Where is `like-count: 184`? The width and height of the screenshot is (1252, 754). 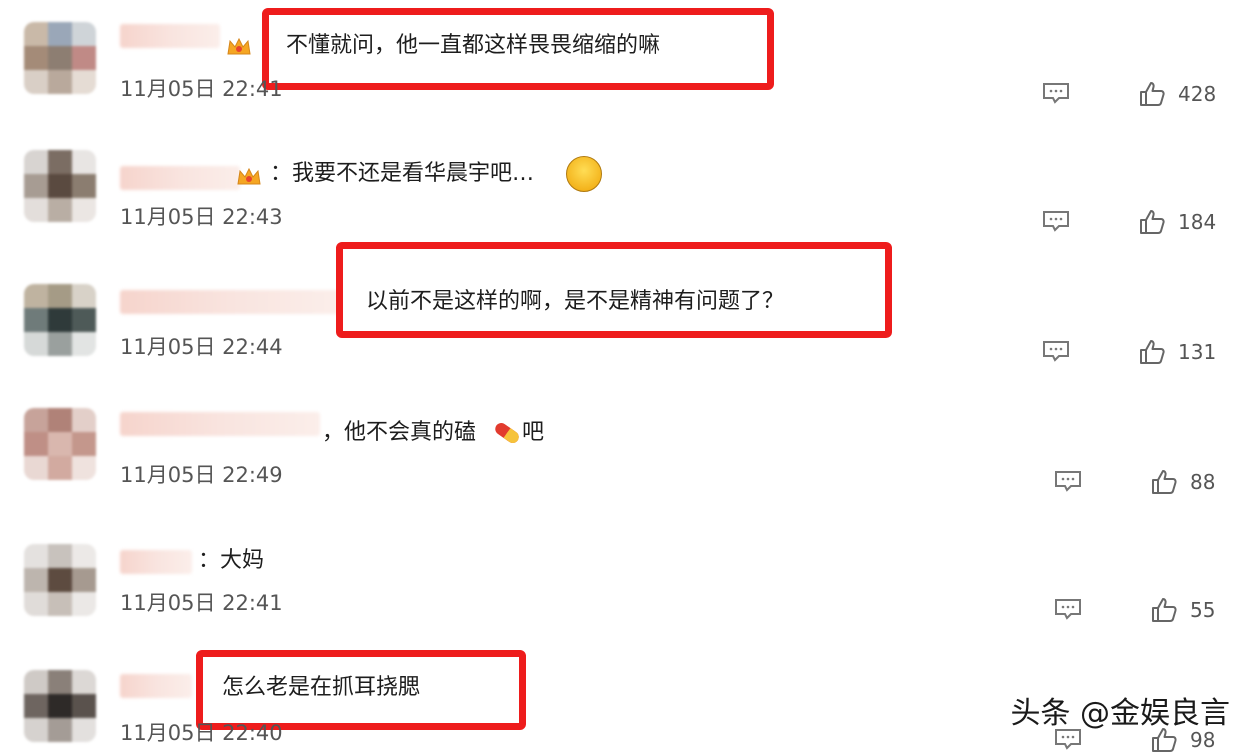 like-count: 184 is located at coordinates (1197, 222).